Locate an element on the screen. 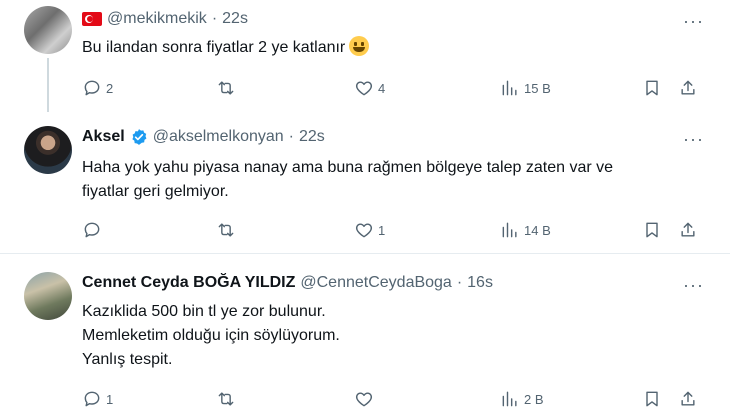  tweet-text-line: Memleketim olduğu için söylüyorum. is located at coordinates (211, 335).